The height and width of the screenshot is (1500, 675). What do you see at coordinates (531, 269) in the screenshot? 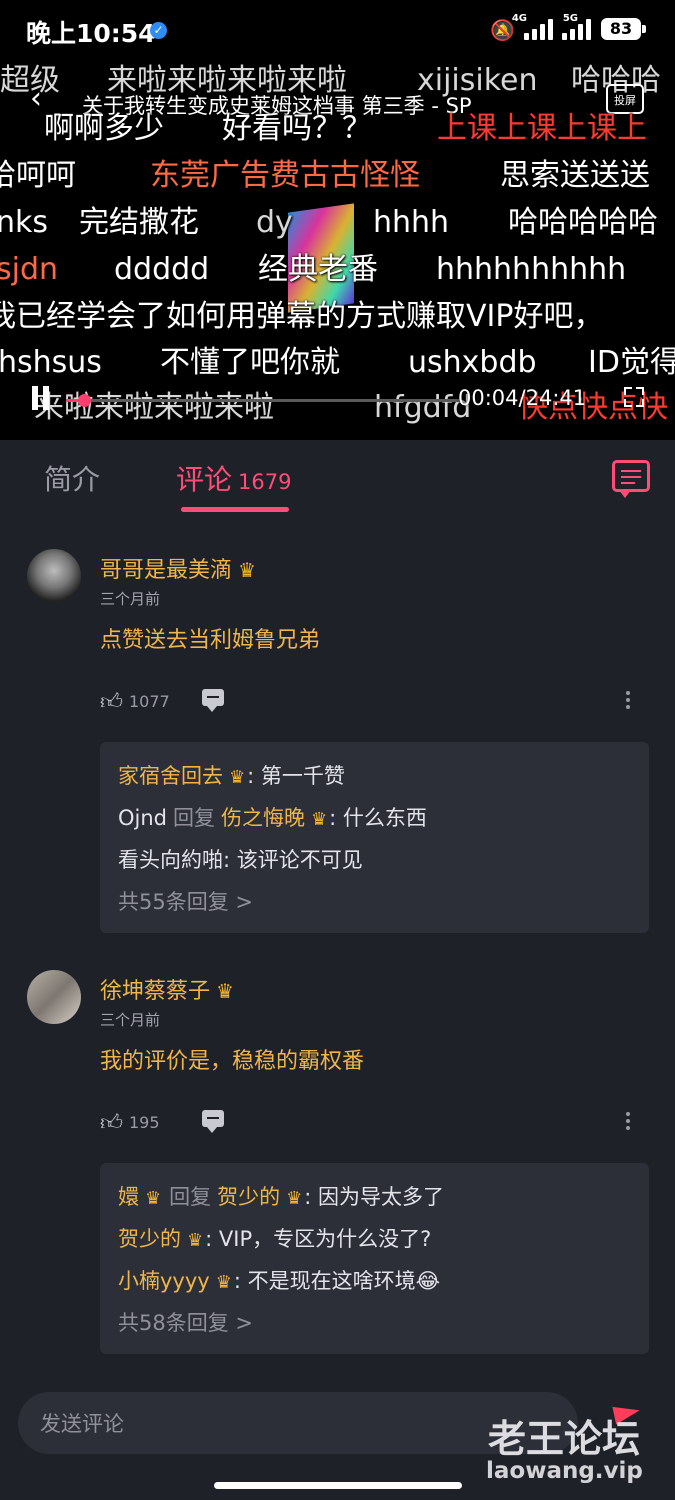
I see `danmaku-comment: hhhhhhhhhh` at bounding box center [531, 269].